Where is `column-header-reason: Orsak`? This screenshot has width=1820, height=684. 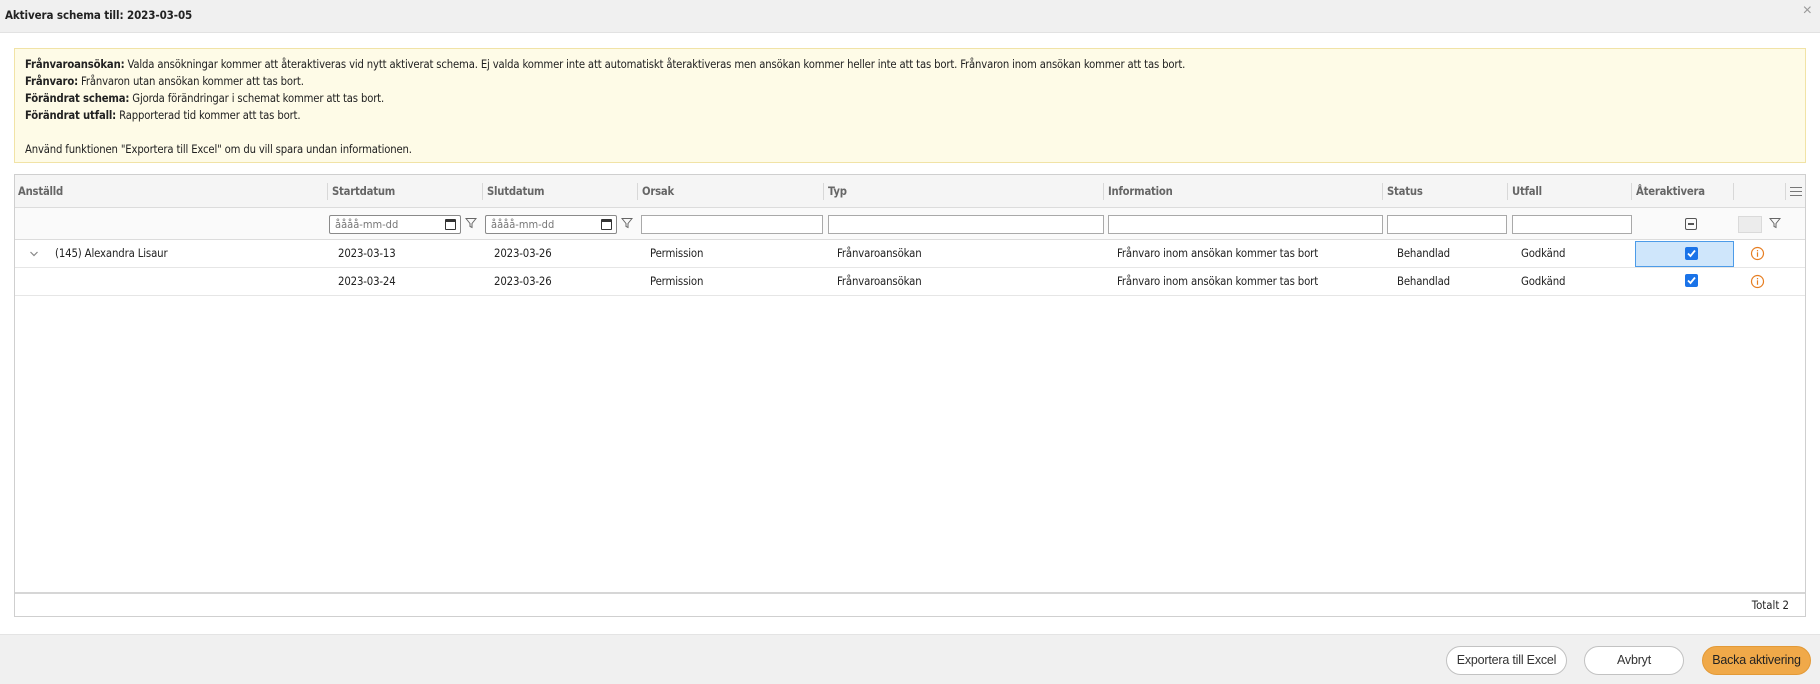 column-header-reason: Orsak is located at coordinates (656, 191).